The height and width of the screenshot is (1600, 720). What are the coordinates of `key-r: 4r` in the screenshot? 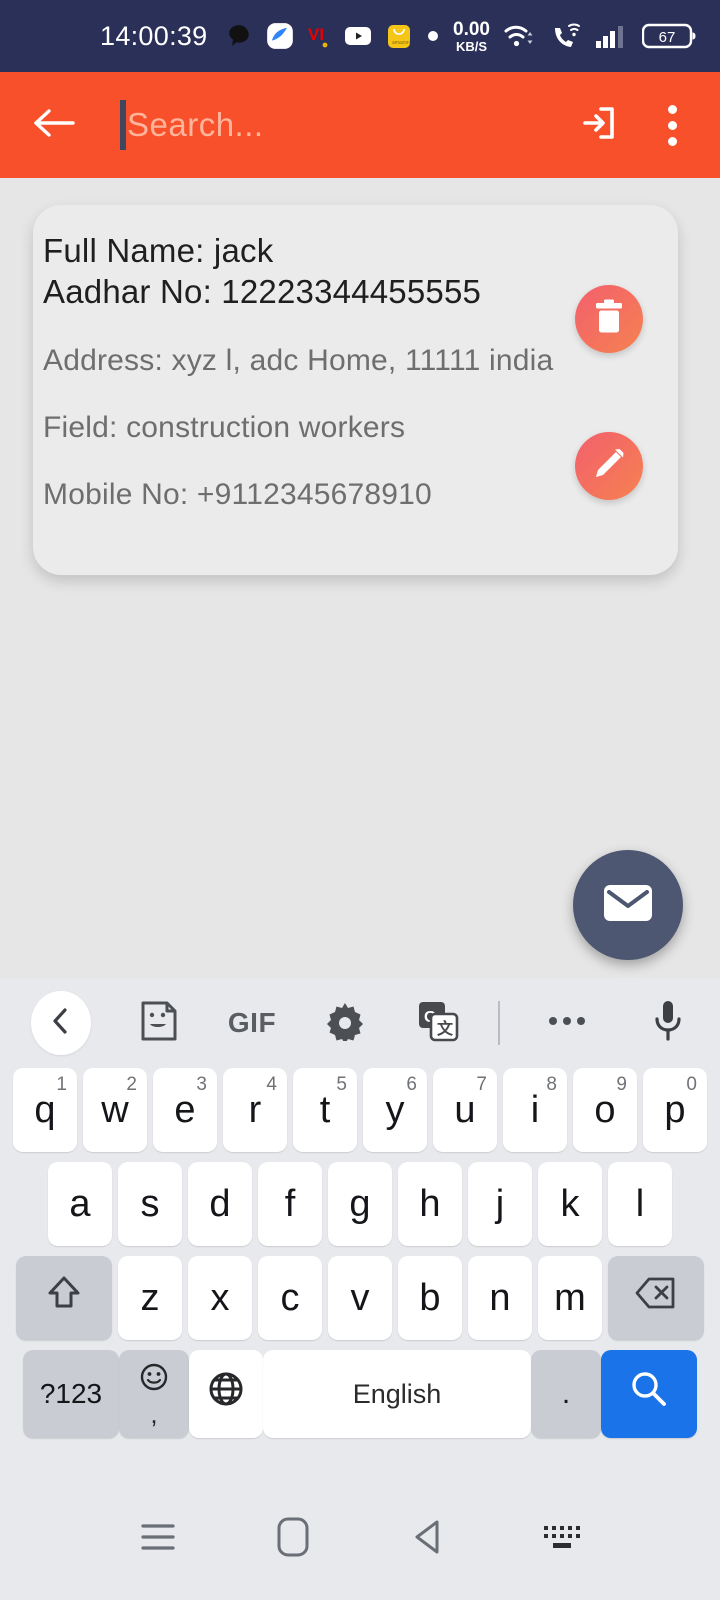 It's located at (255, 1110).